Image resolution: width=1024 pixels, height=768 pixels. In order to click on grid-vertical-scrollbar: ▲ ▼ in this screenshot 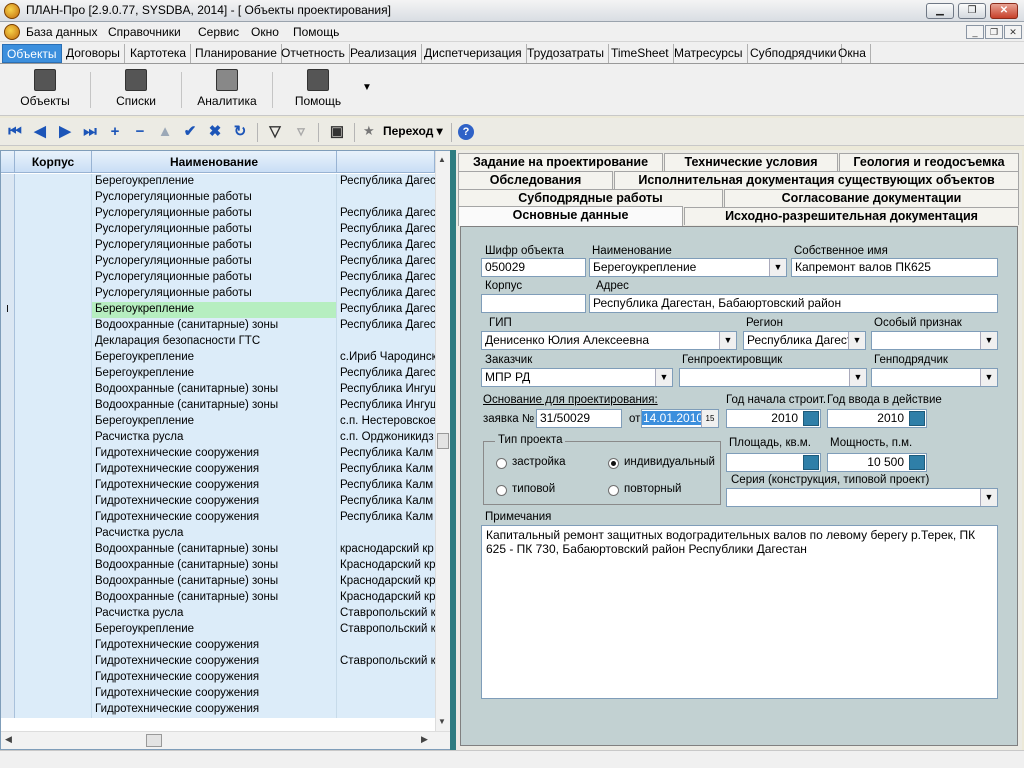, I will do `click(442, 441)`.